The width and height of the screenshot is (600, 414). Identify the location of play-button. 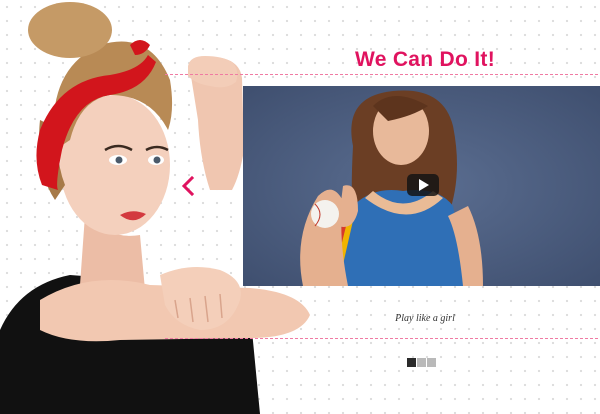
(423, 185).